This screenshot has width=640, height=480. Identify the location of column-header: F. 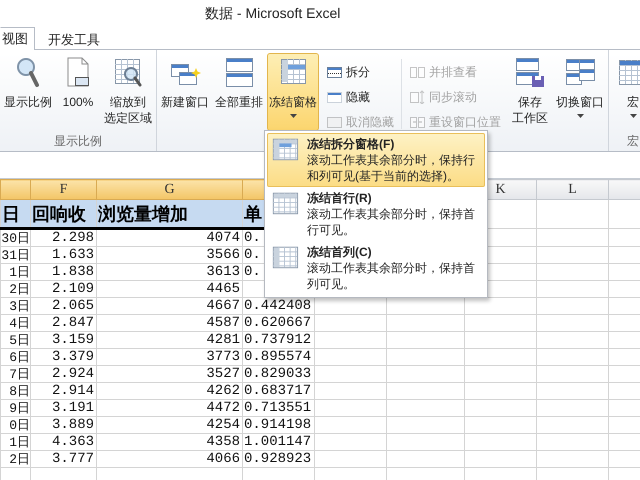
(63, 190).